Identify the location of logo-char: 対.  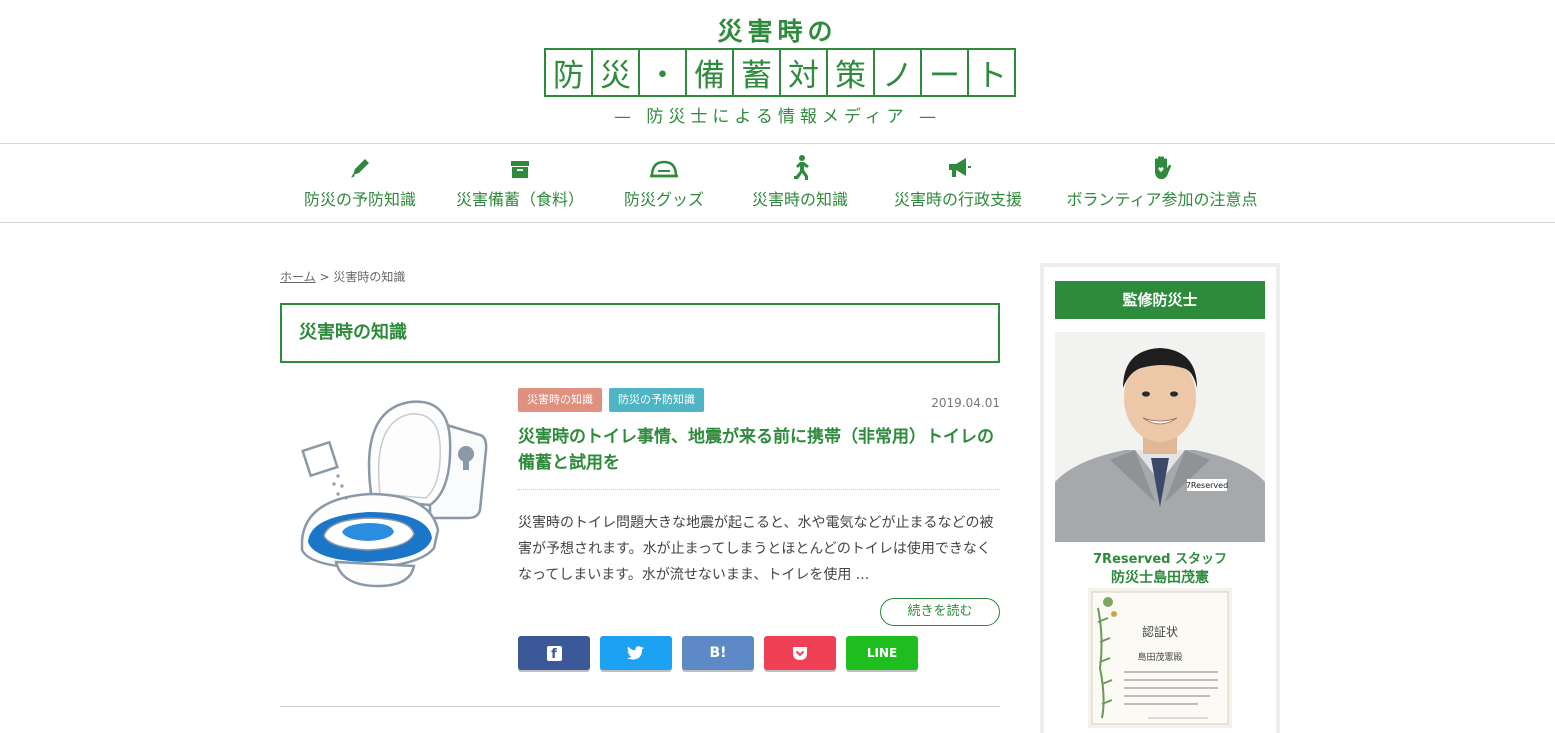
(804, 72).